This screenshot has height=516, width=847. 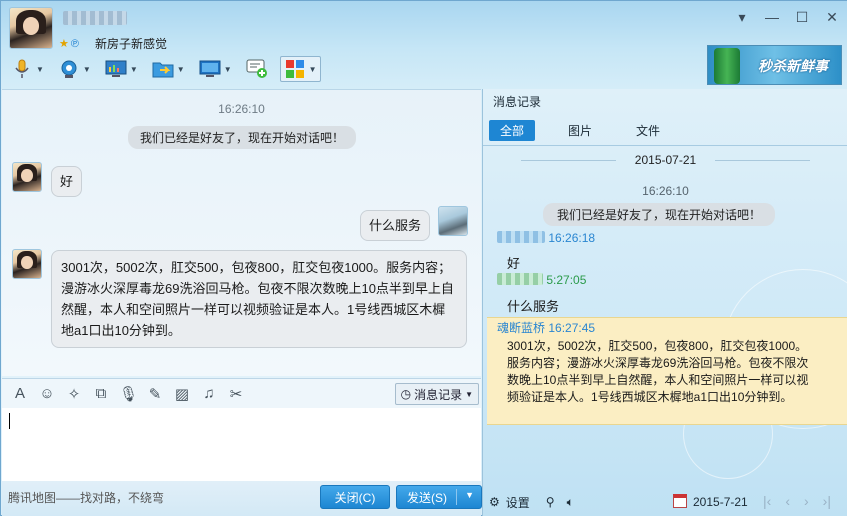 I want to click on close-window-button: ✕, so click(x=832, y=17).